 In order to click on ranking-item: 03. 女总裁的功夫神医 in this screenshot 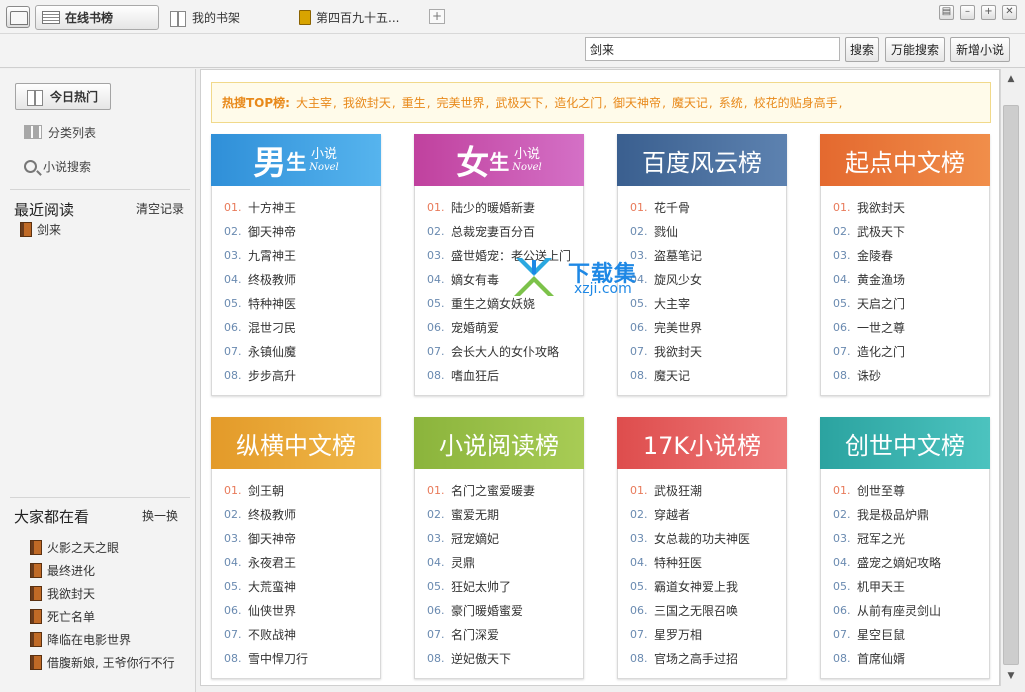, I will do `click(705, 538)`.